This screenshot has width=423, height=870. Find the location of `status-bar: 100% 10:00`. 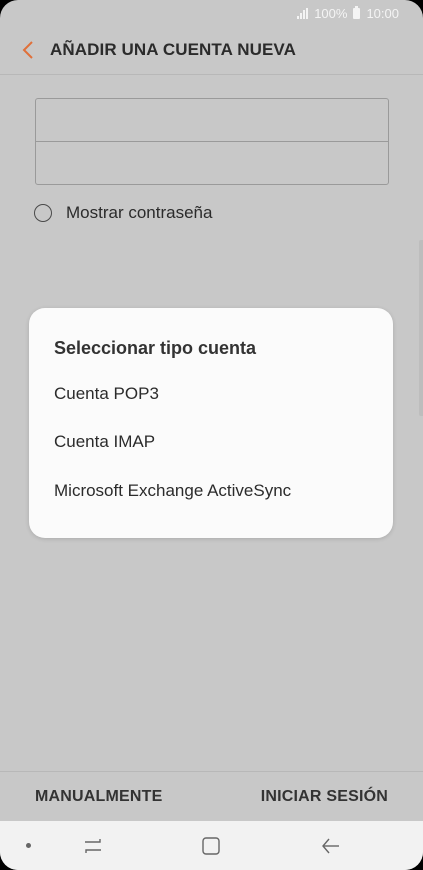

status-bar: 100% 10:00 is located at coordinates (211, 13).